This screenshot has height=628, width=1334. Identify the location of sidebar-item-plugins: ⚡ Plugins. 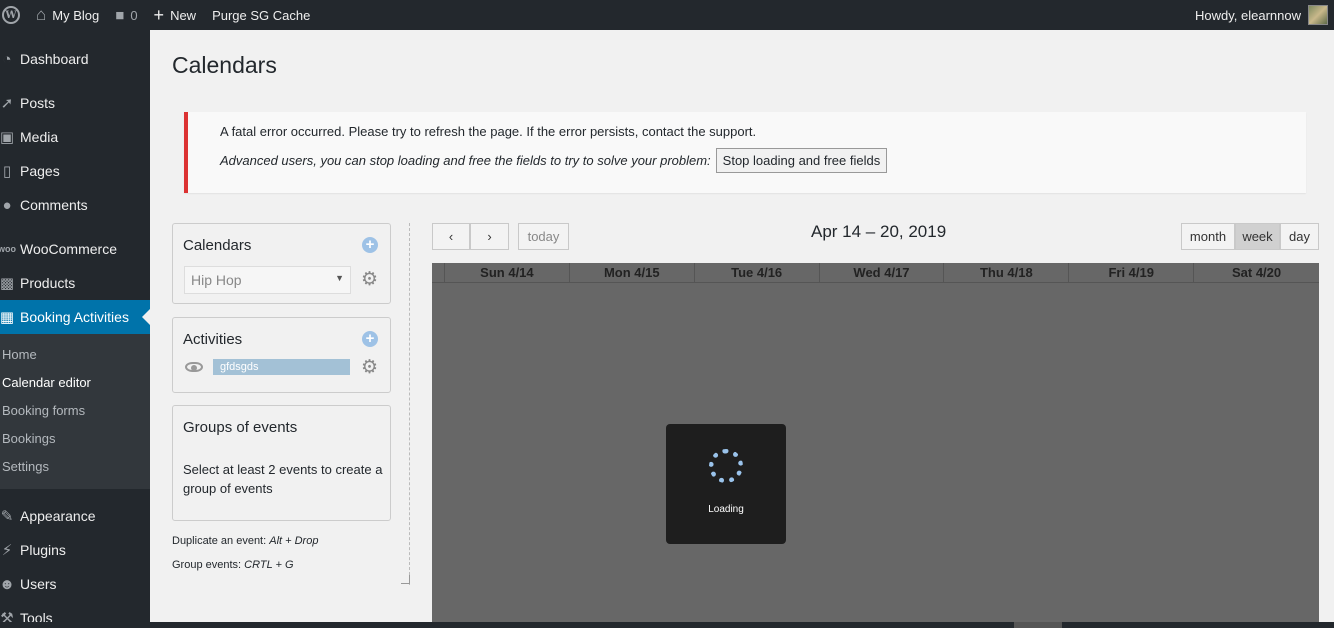
(75, 550).